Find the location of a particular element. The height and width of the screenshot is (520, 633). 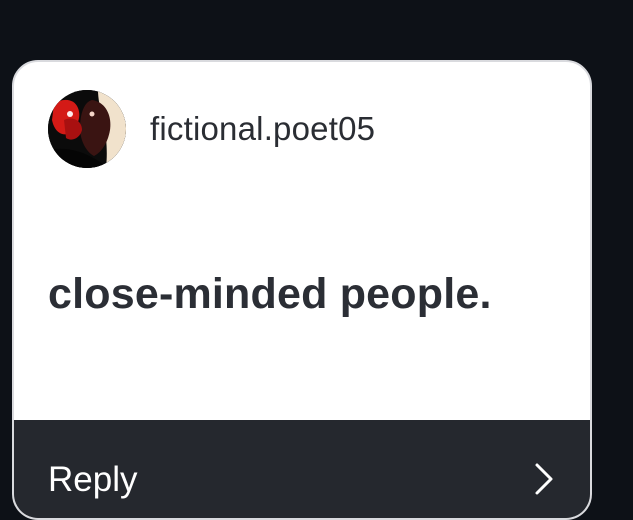

avatar-image is located at coordinates (87, 129).